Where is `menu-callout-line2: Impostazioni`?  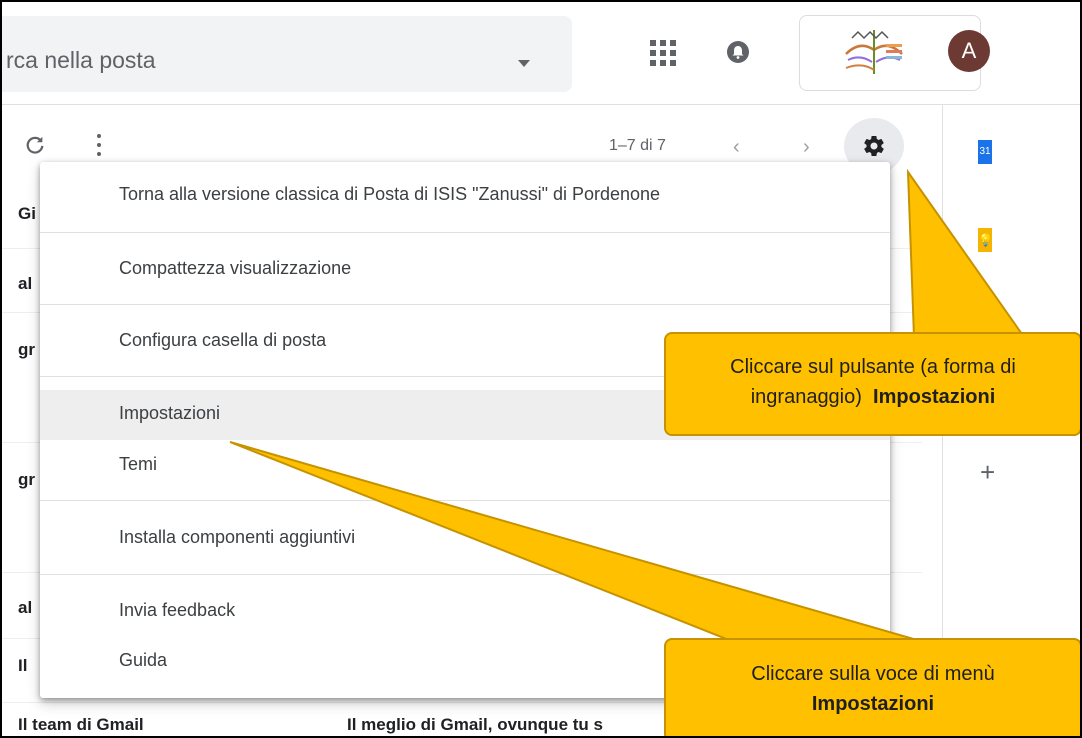 menu-callout-line2: Impostazioni is located at coordinates (873, 704).